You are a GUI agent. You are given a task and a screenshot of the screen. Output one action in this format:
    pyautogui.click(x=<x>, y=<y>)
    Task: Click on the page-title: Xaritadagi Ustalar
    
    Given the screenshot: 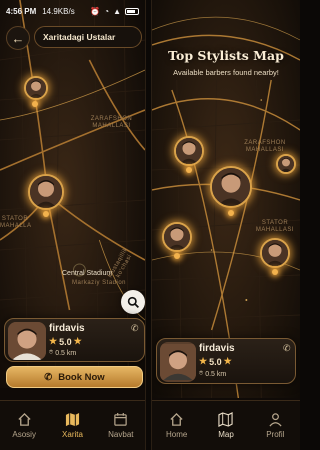 What is the action you would take?
    pyautogui.click(x=88, y=37)
    